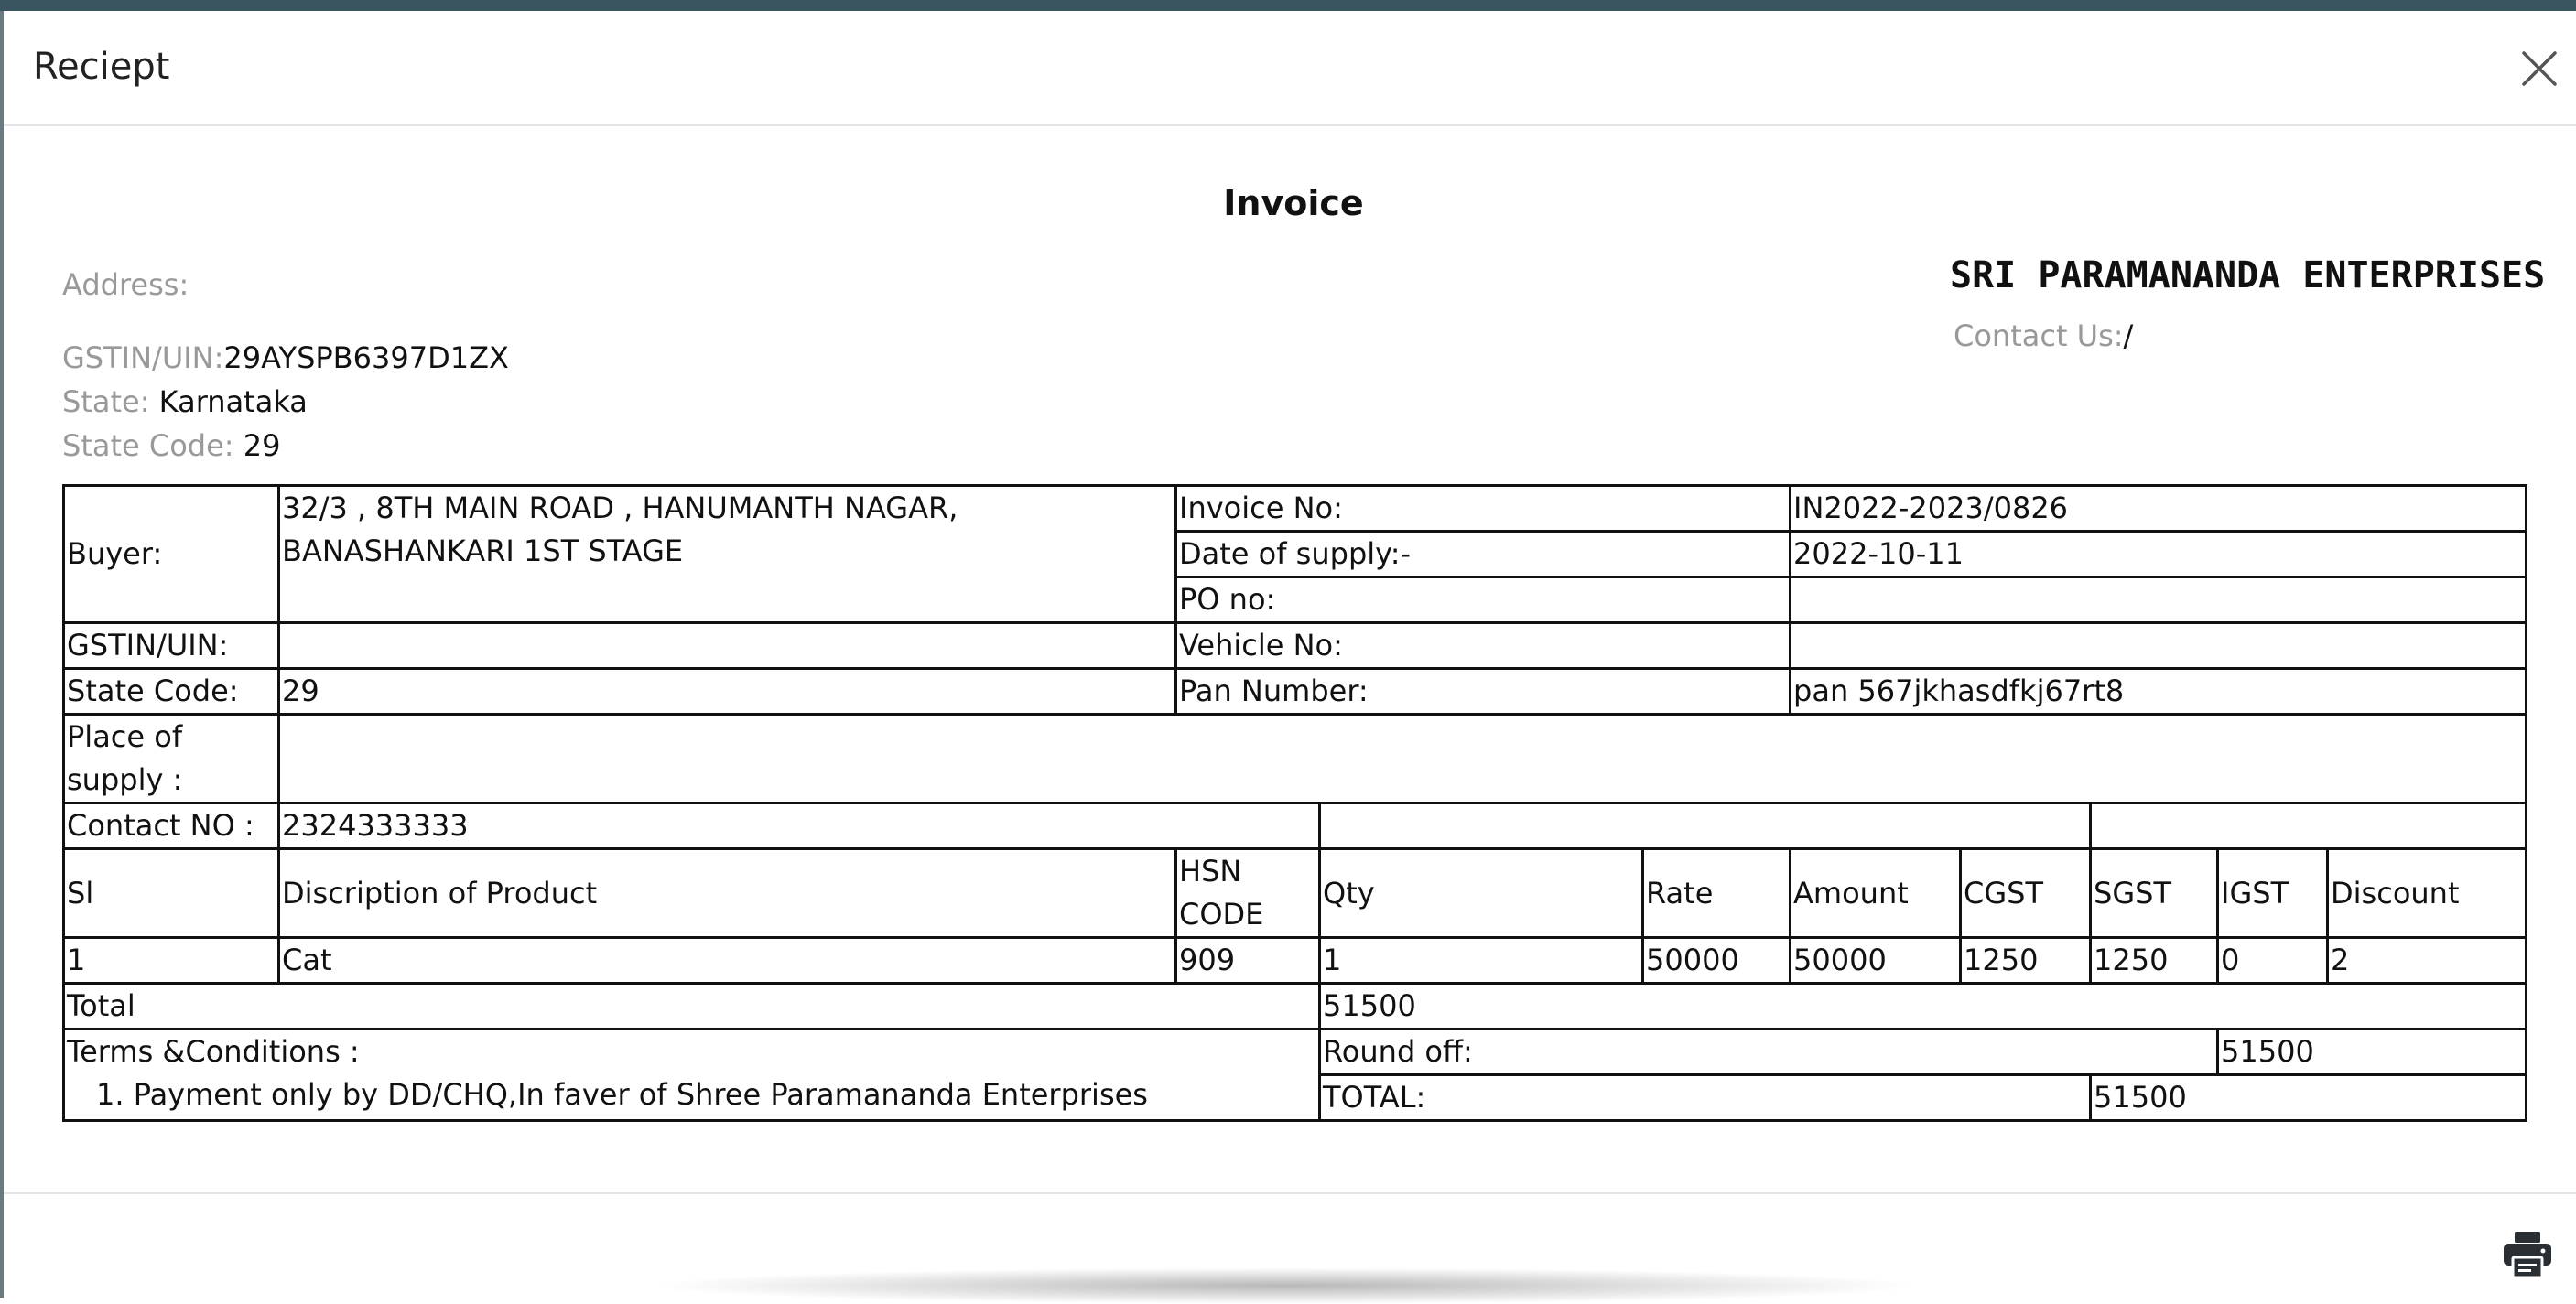  I want to click on column-header-discount: Discount, so click(2427, 893).